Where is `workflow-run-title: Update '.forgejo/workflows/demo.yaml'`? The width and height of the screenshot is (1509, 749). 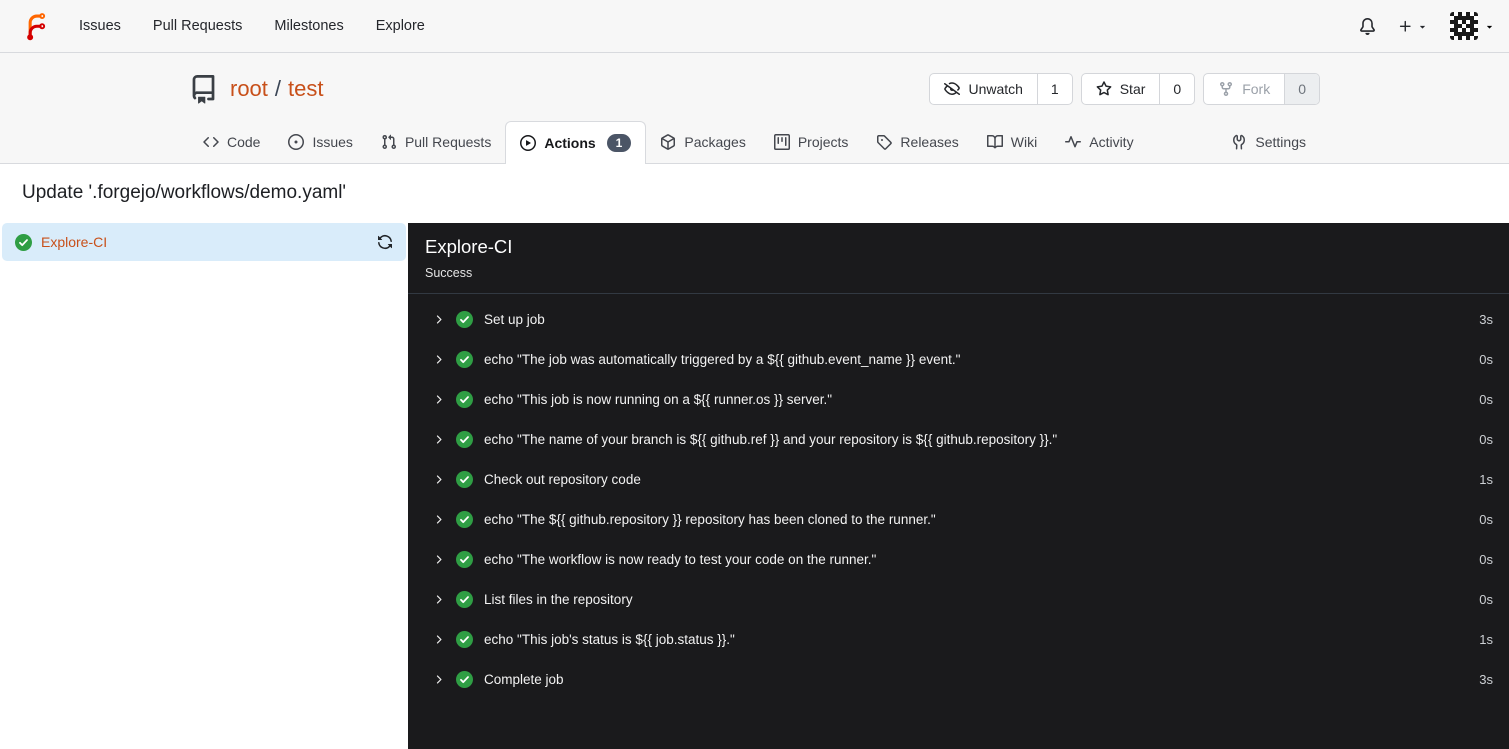
workflow-run-title: Update '.forgejo/workflows/demo.yaml' is located at coordinates (184, 192).